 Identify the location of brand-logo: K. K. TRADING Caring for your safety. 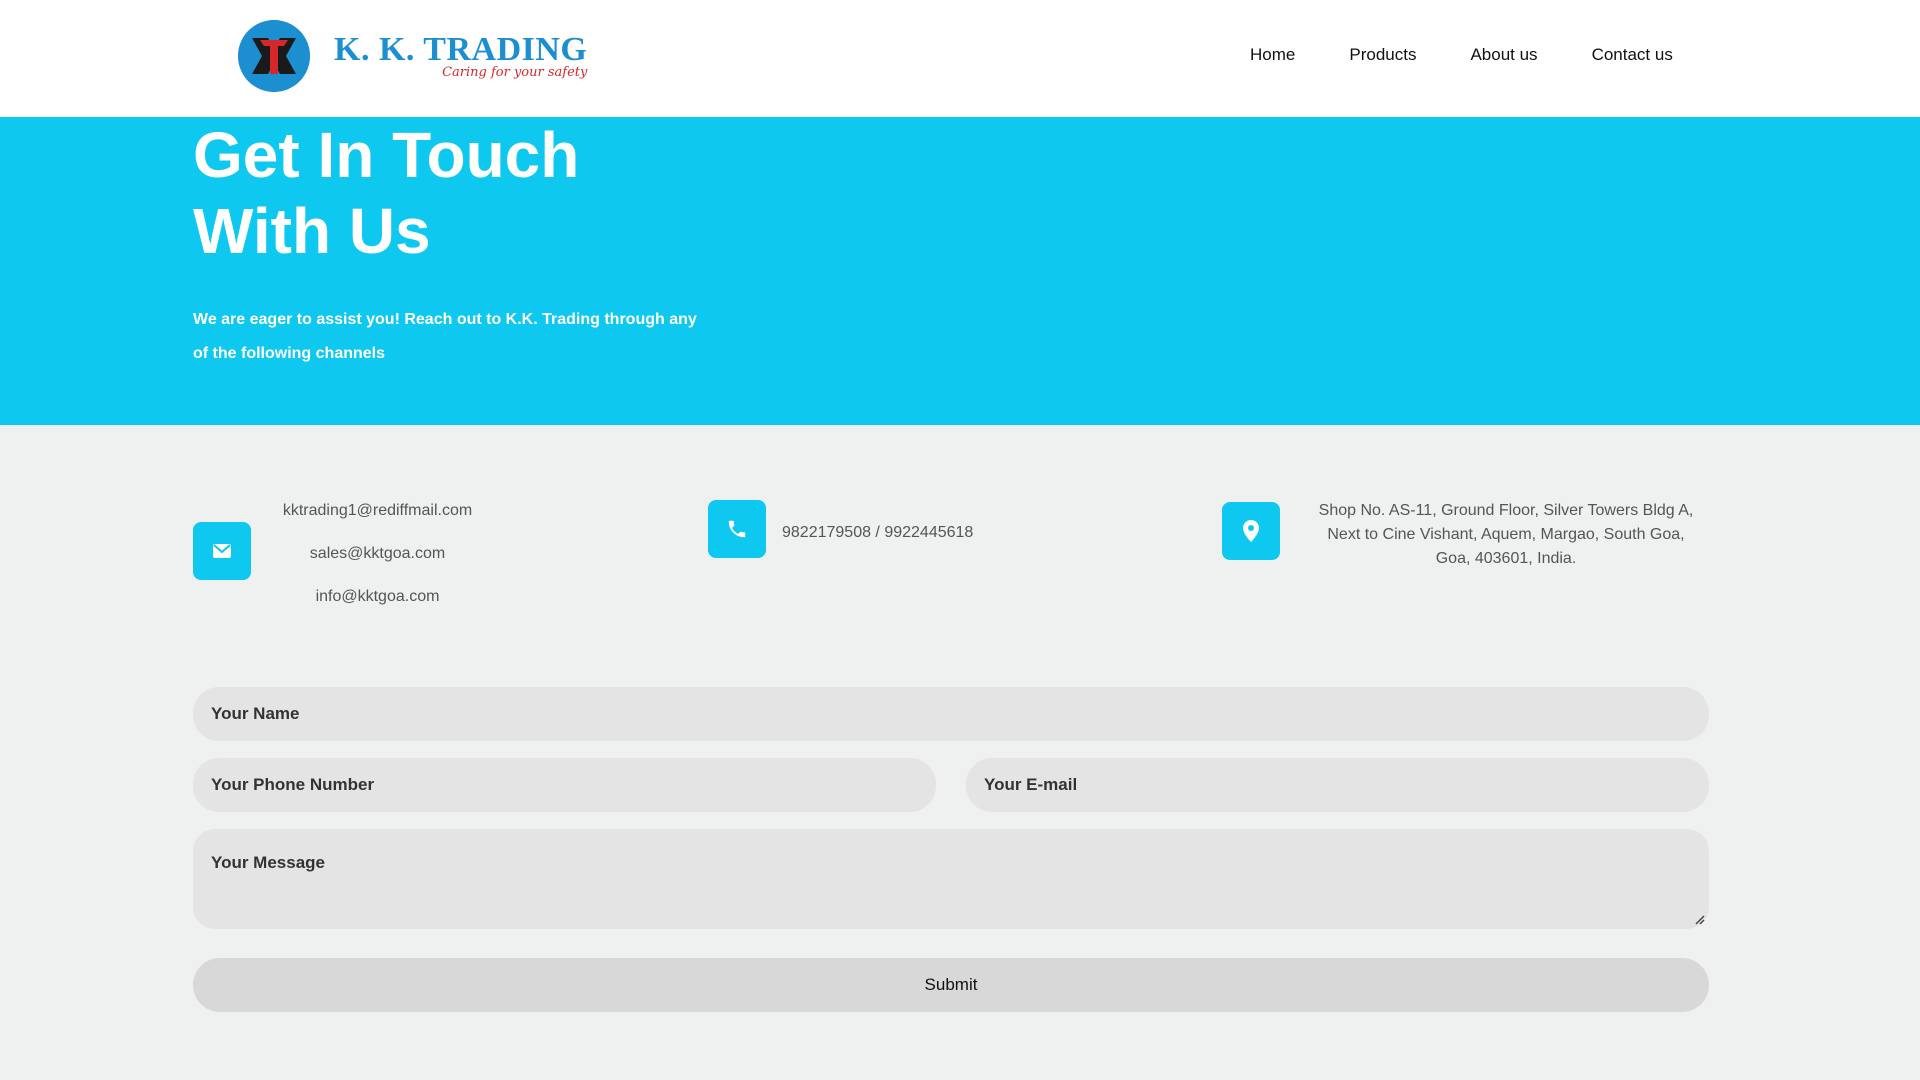
(412, 56).